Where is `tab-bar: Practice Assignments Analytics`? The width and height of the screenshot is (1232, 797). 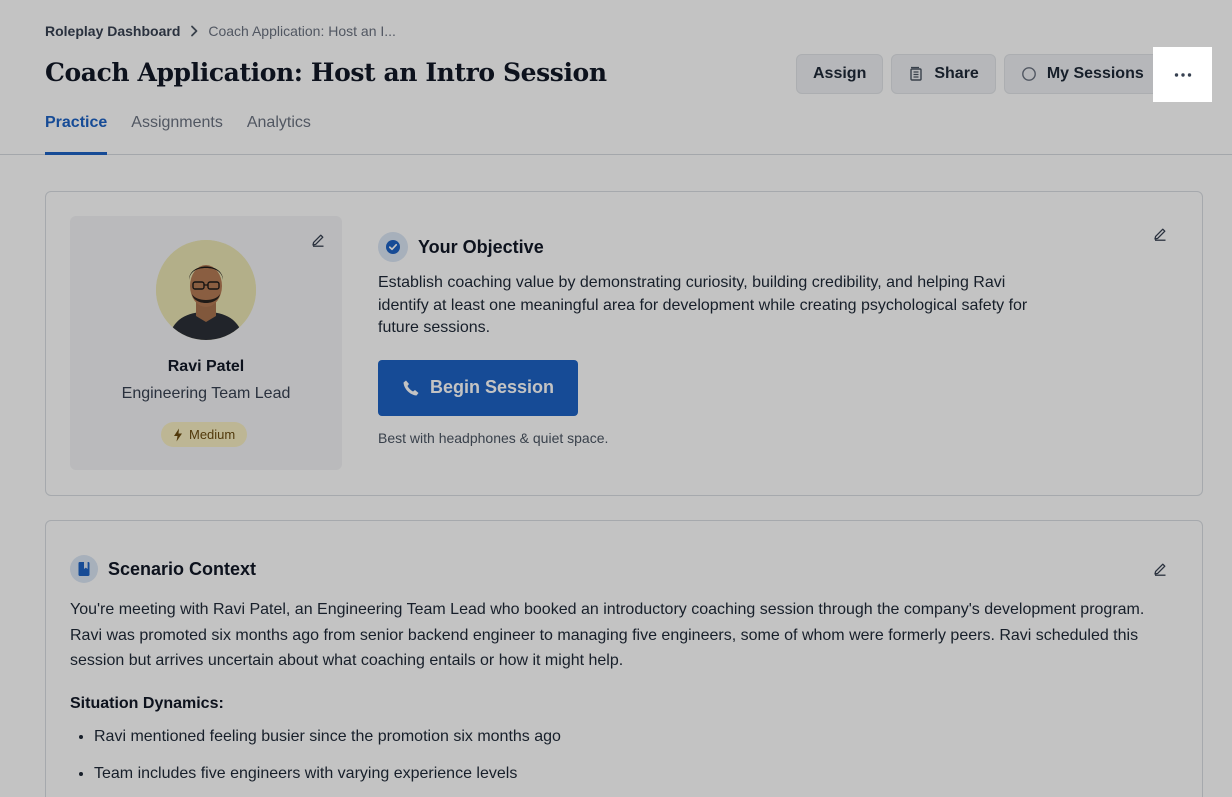
tab-bar: Practice Assignments Analytics is located at coordinates (178, 134).